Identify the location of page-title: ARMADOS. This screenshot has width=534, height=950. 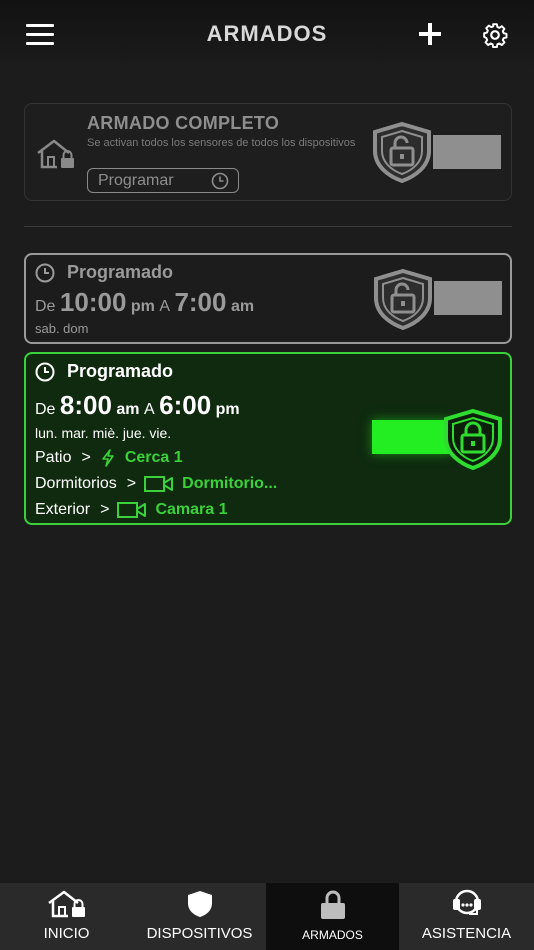
(267, 33).